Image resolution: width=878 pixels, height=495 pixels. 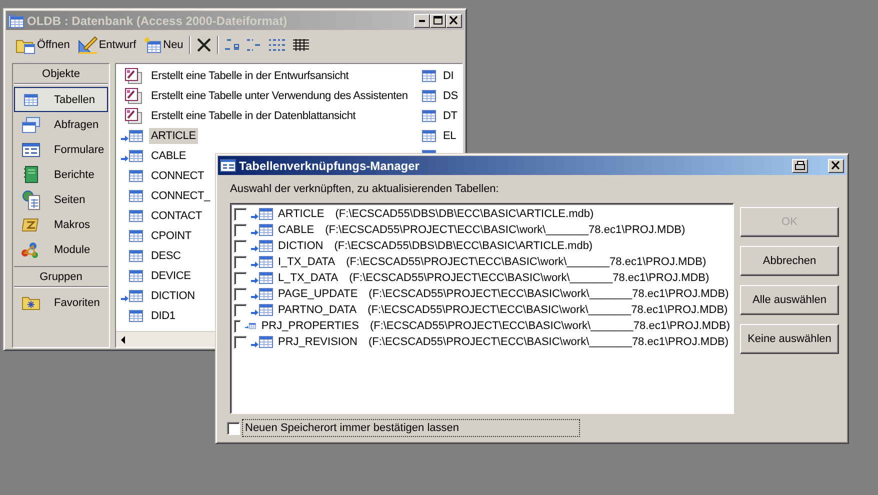 I want to click on list-view-icon, so click(x=277, y=45).